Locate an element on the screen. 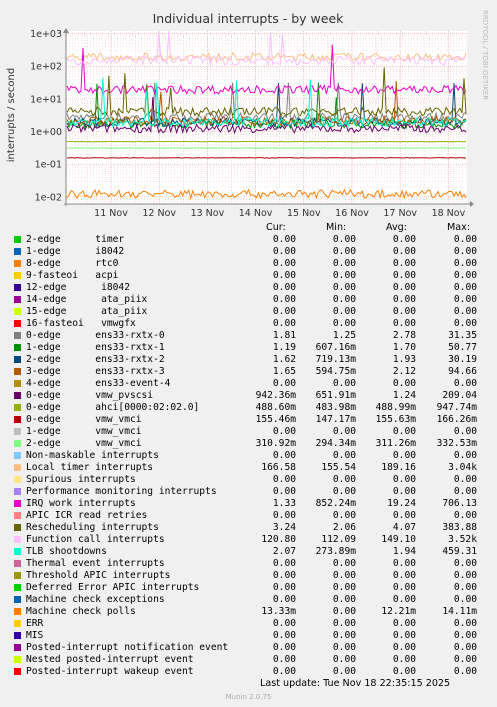  legend-avg: 2.12 is located at coordinates (404, 371).